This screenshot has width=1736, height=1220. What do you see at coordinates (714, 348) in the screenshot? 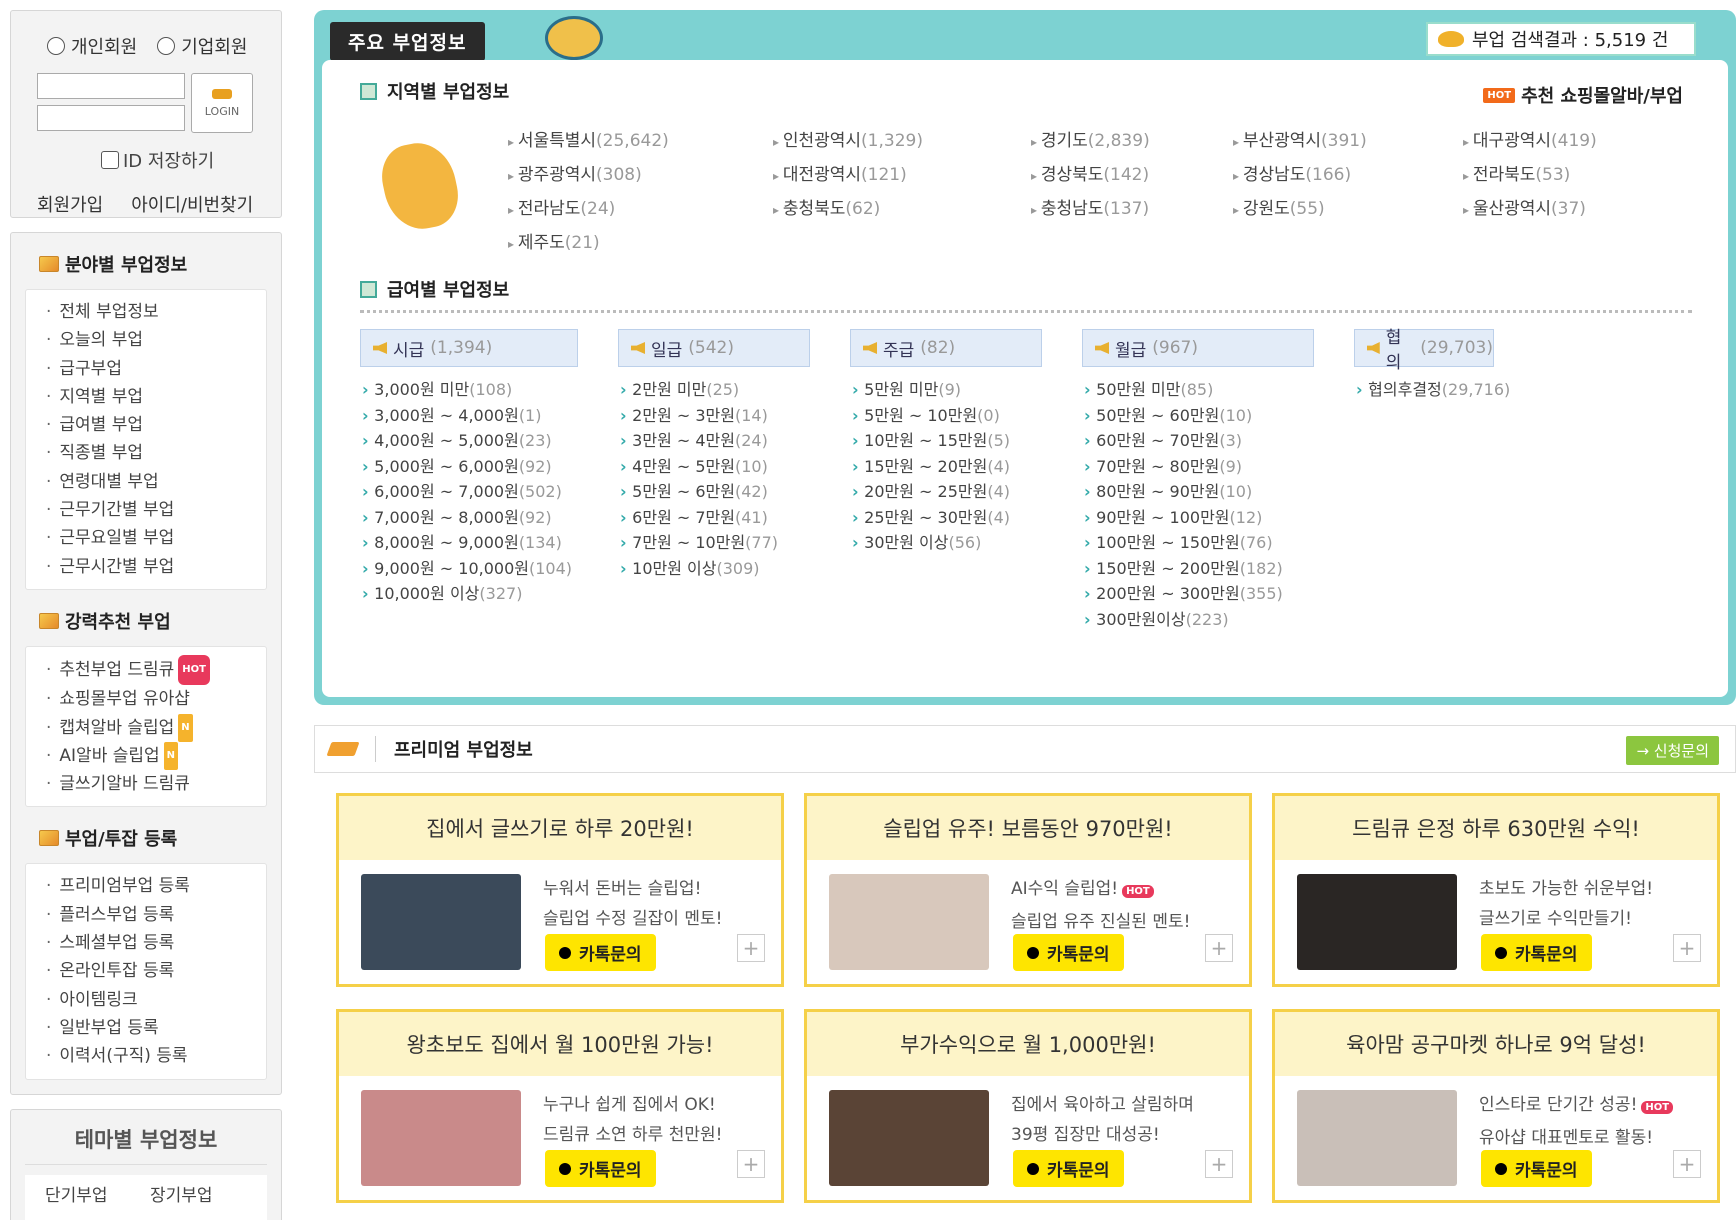
I see `pay-type-chip: 일급 (542)` at bounding box center [714, 348].